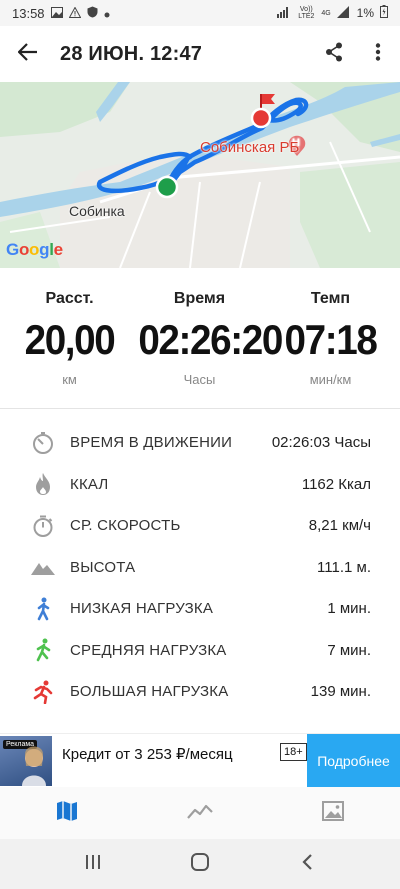 This screenshot has height=889, width=400. Describe the element at coordinates (199, 298) in the screenshot. I see `time-label: Время` at that location.